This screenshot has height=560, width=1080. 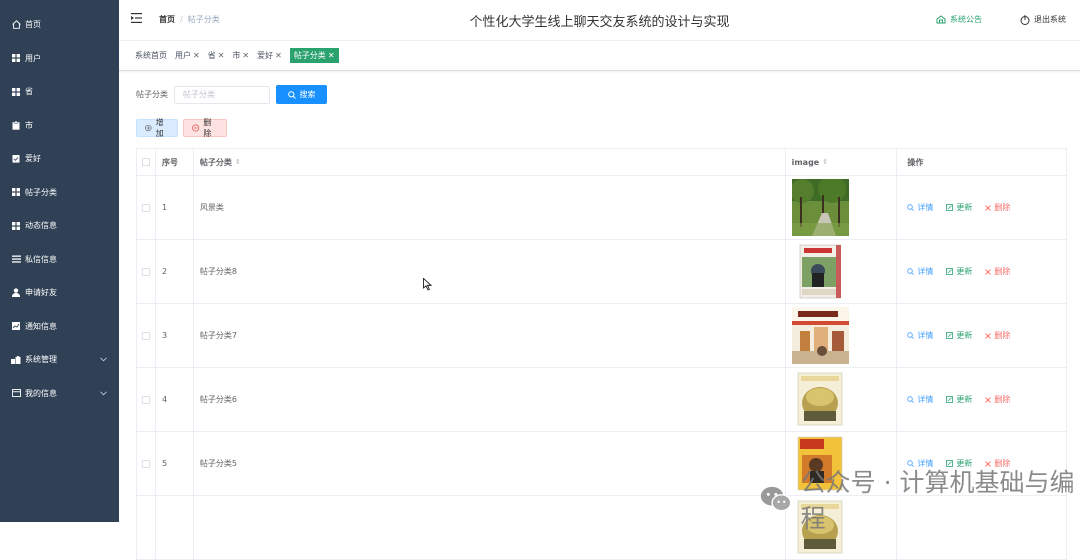 I want to click on sidebar-item: 我的信息, so click(x=59, y=394).